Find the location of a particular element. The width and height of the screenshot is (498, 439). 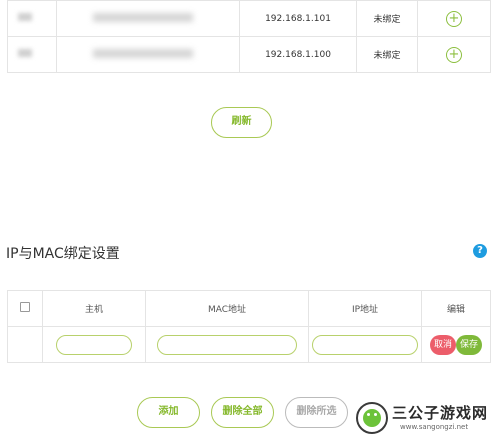

logo-head is located at coordinates (372, 418).